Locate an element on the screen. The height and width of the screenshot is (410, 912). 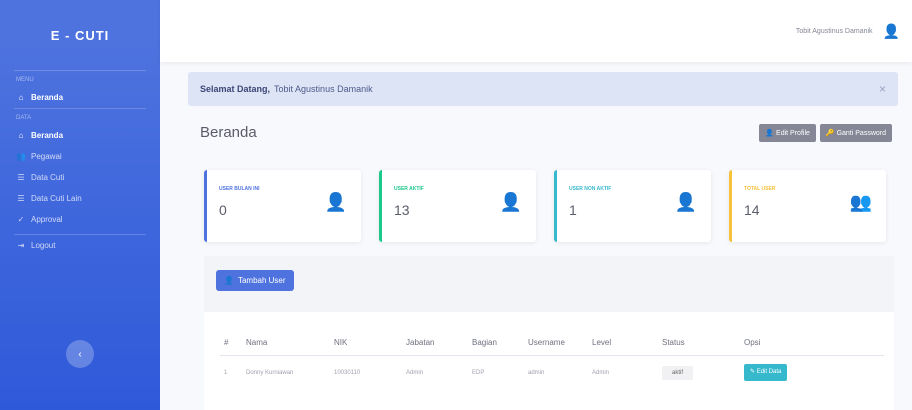
col-header-no: # is located at coordinates (231, 345).